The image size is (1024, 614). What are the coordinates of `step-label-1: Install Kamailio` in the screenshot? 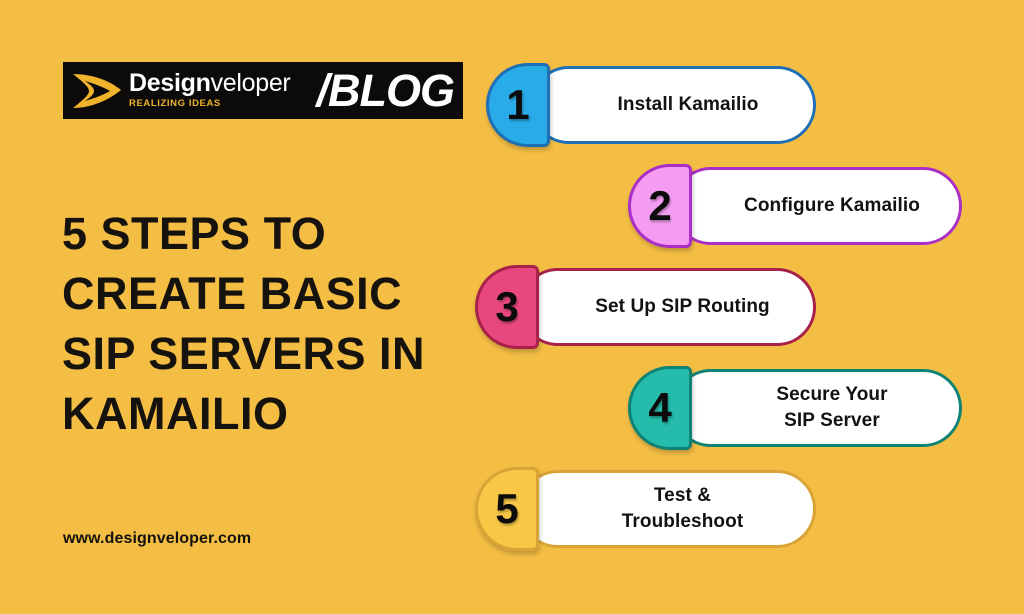 It's located at (688, 104).